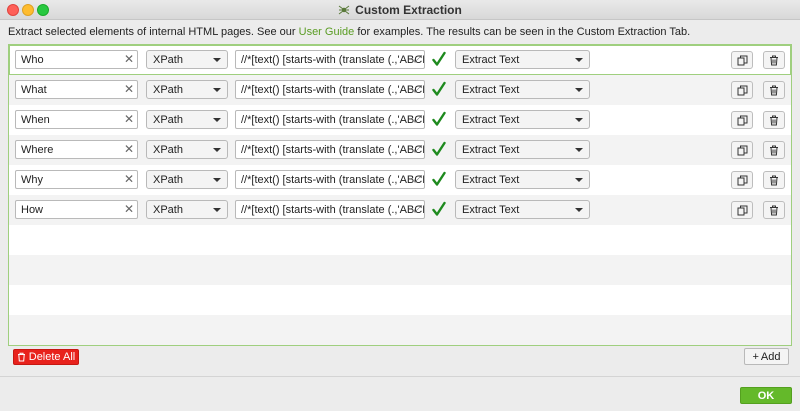 The width and height of the screenshot is (800, 411). What do you see at coordinates (76, 89) in the screenshot?
I see `extractor-name-input: What ✕` at bounding box center [76, 89].